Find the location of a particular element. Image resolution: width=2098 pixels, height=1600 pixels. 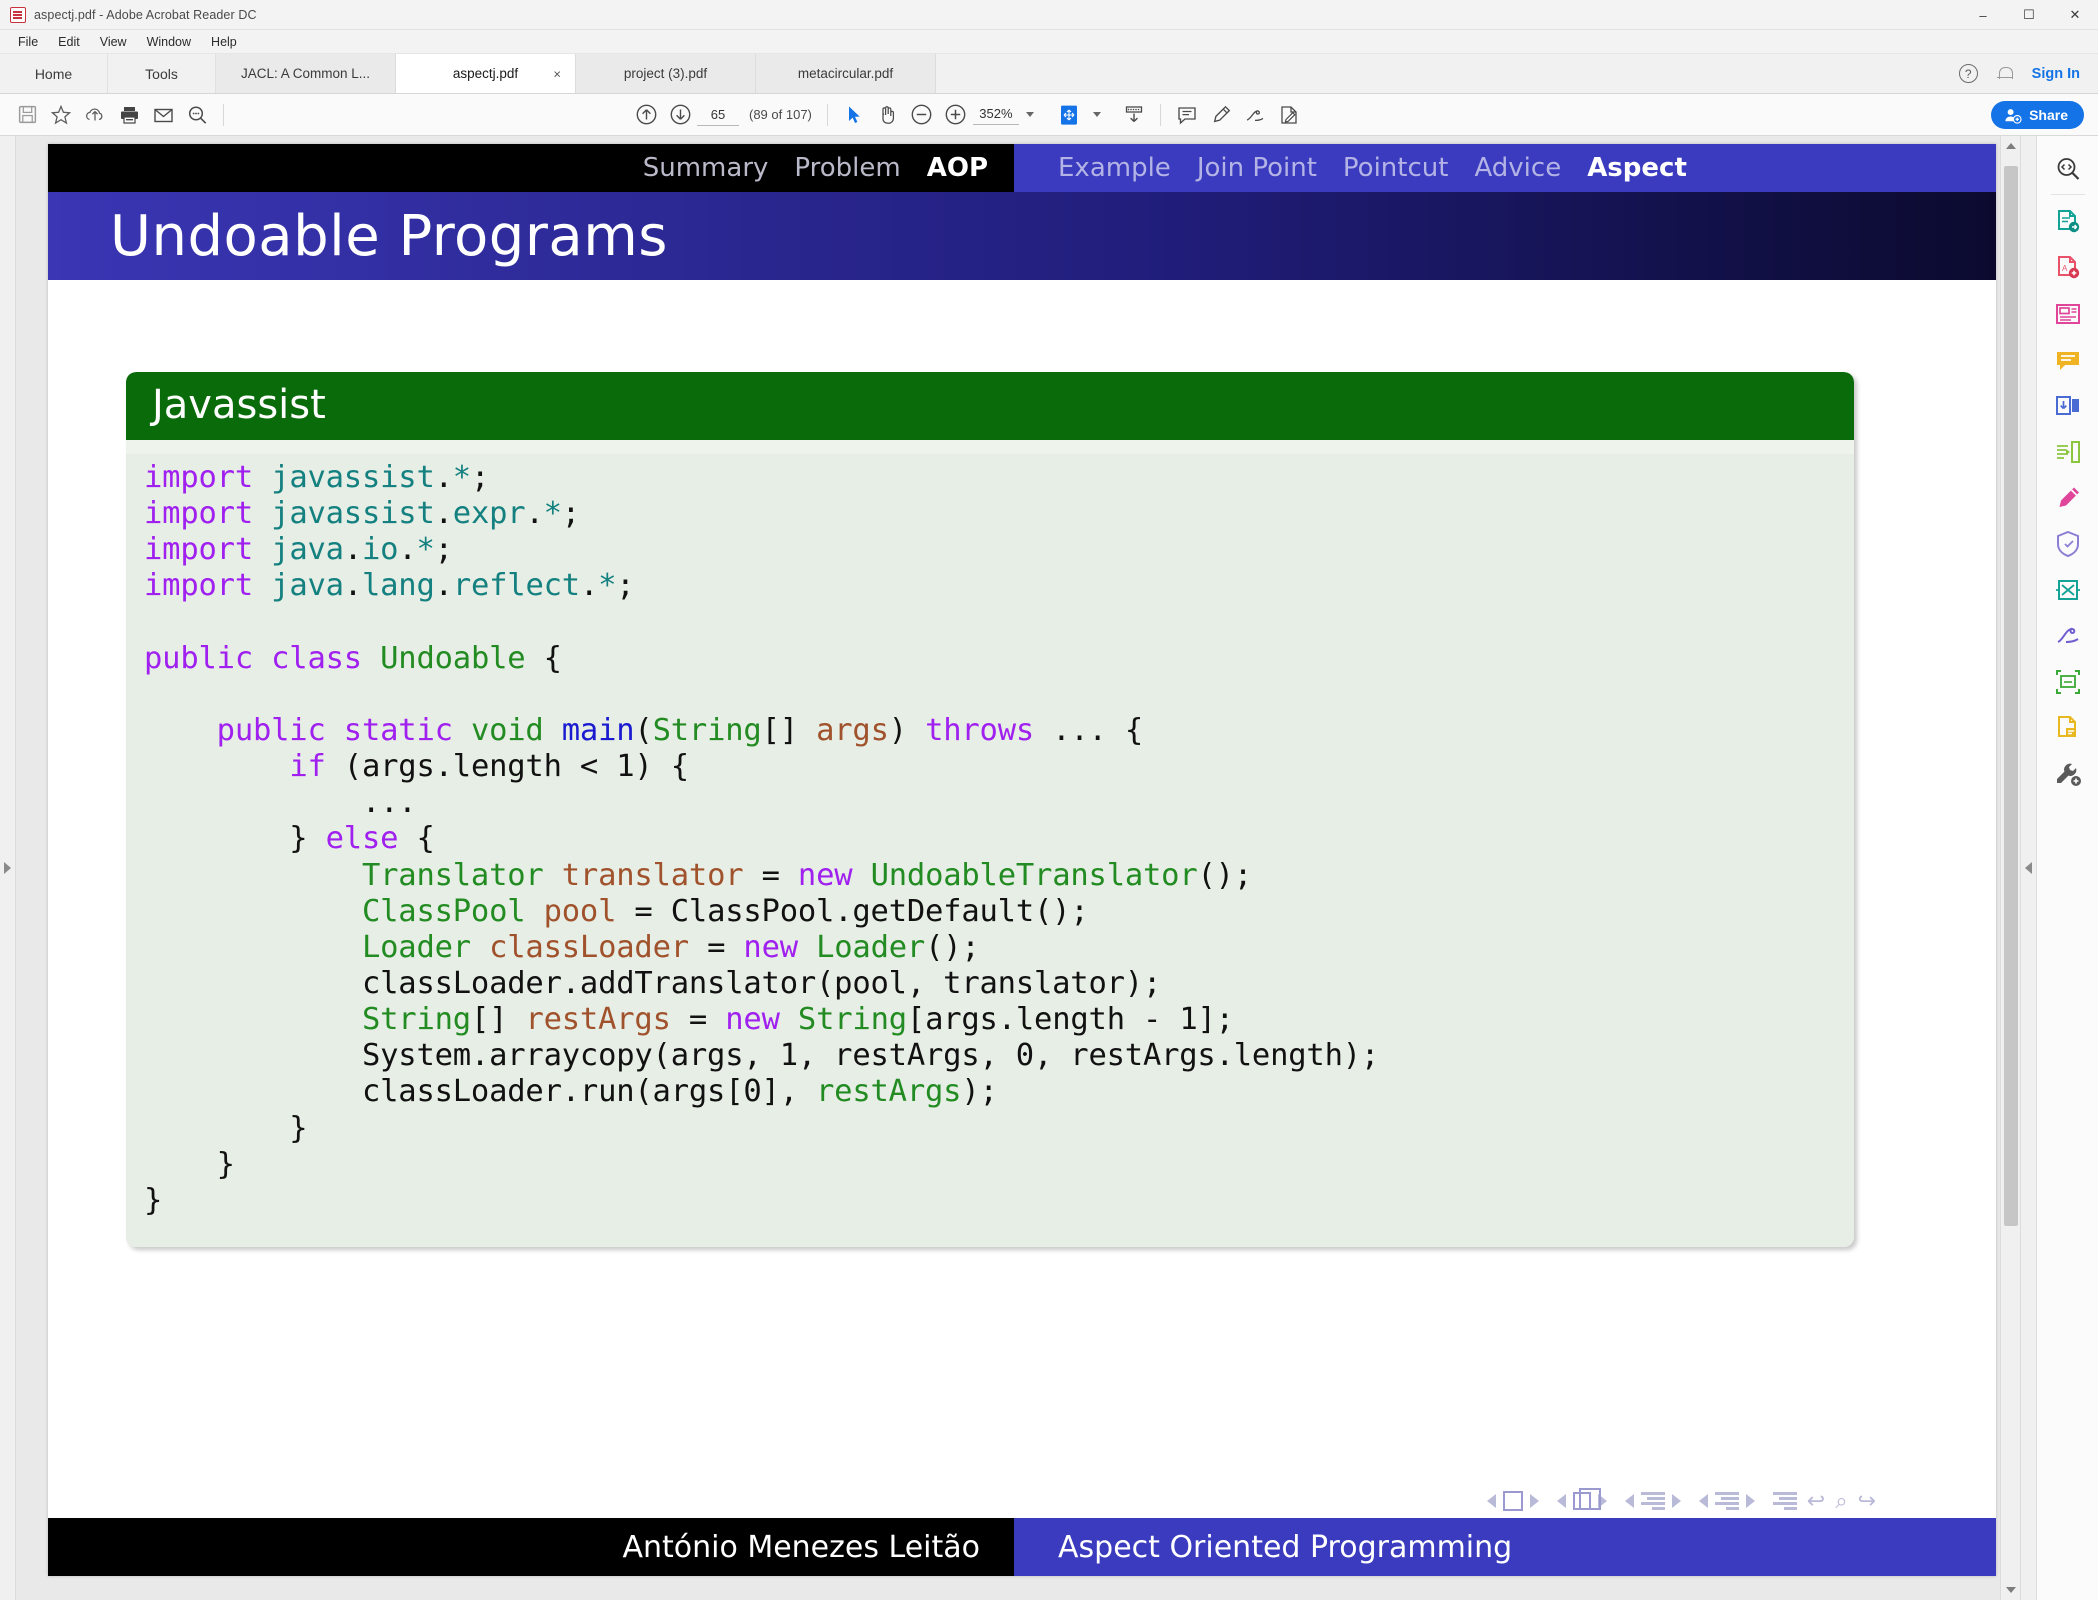

frame-icon is located at coordinates (1512, 1501).